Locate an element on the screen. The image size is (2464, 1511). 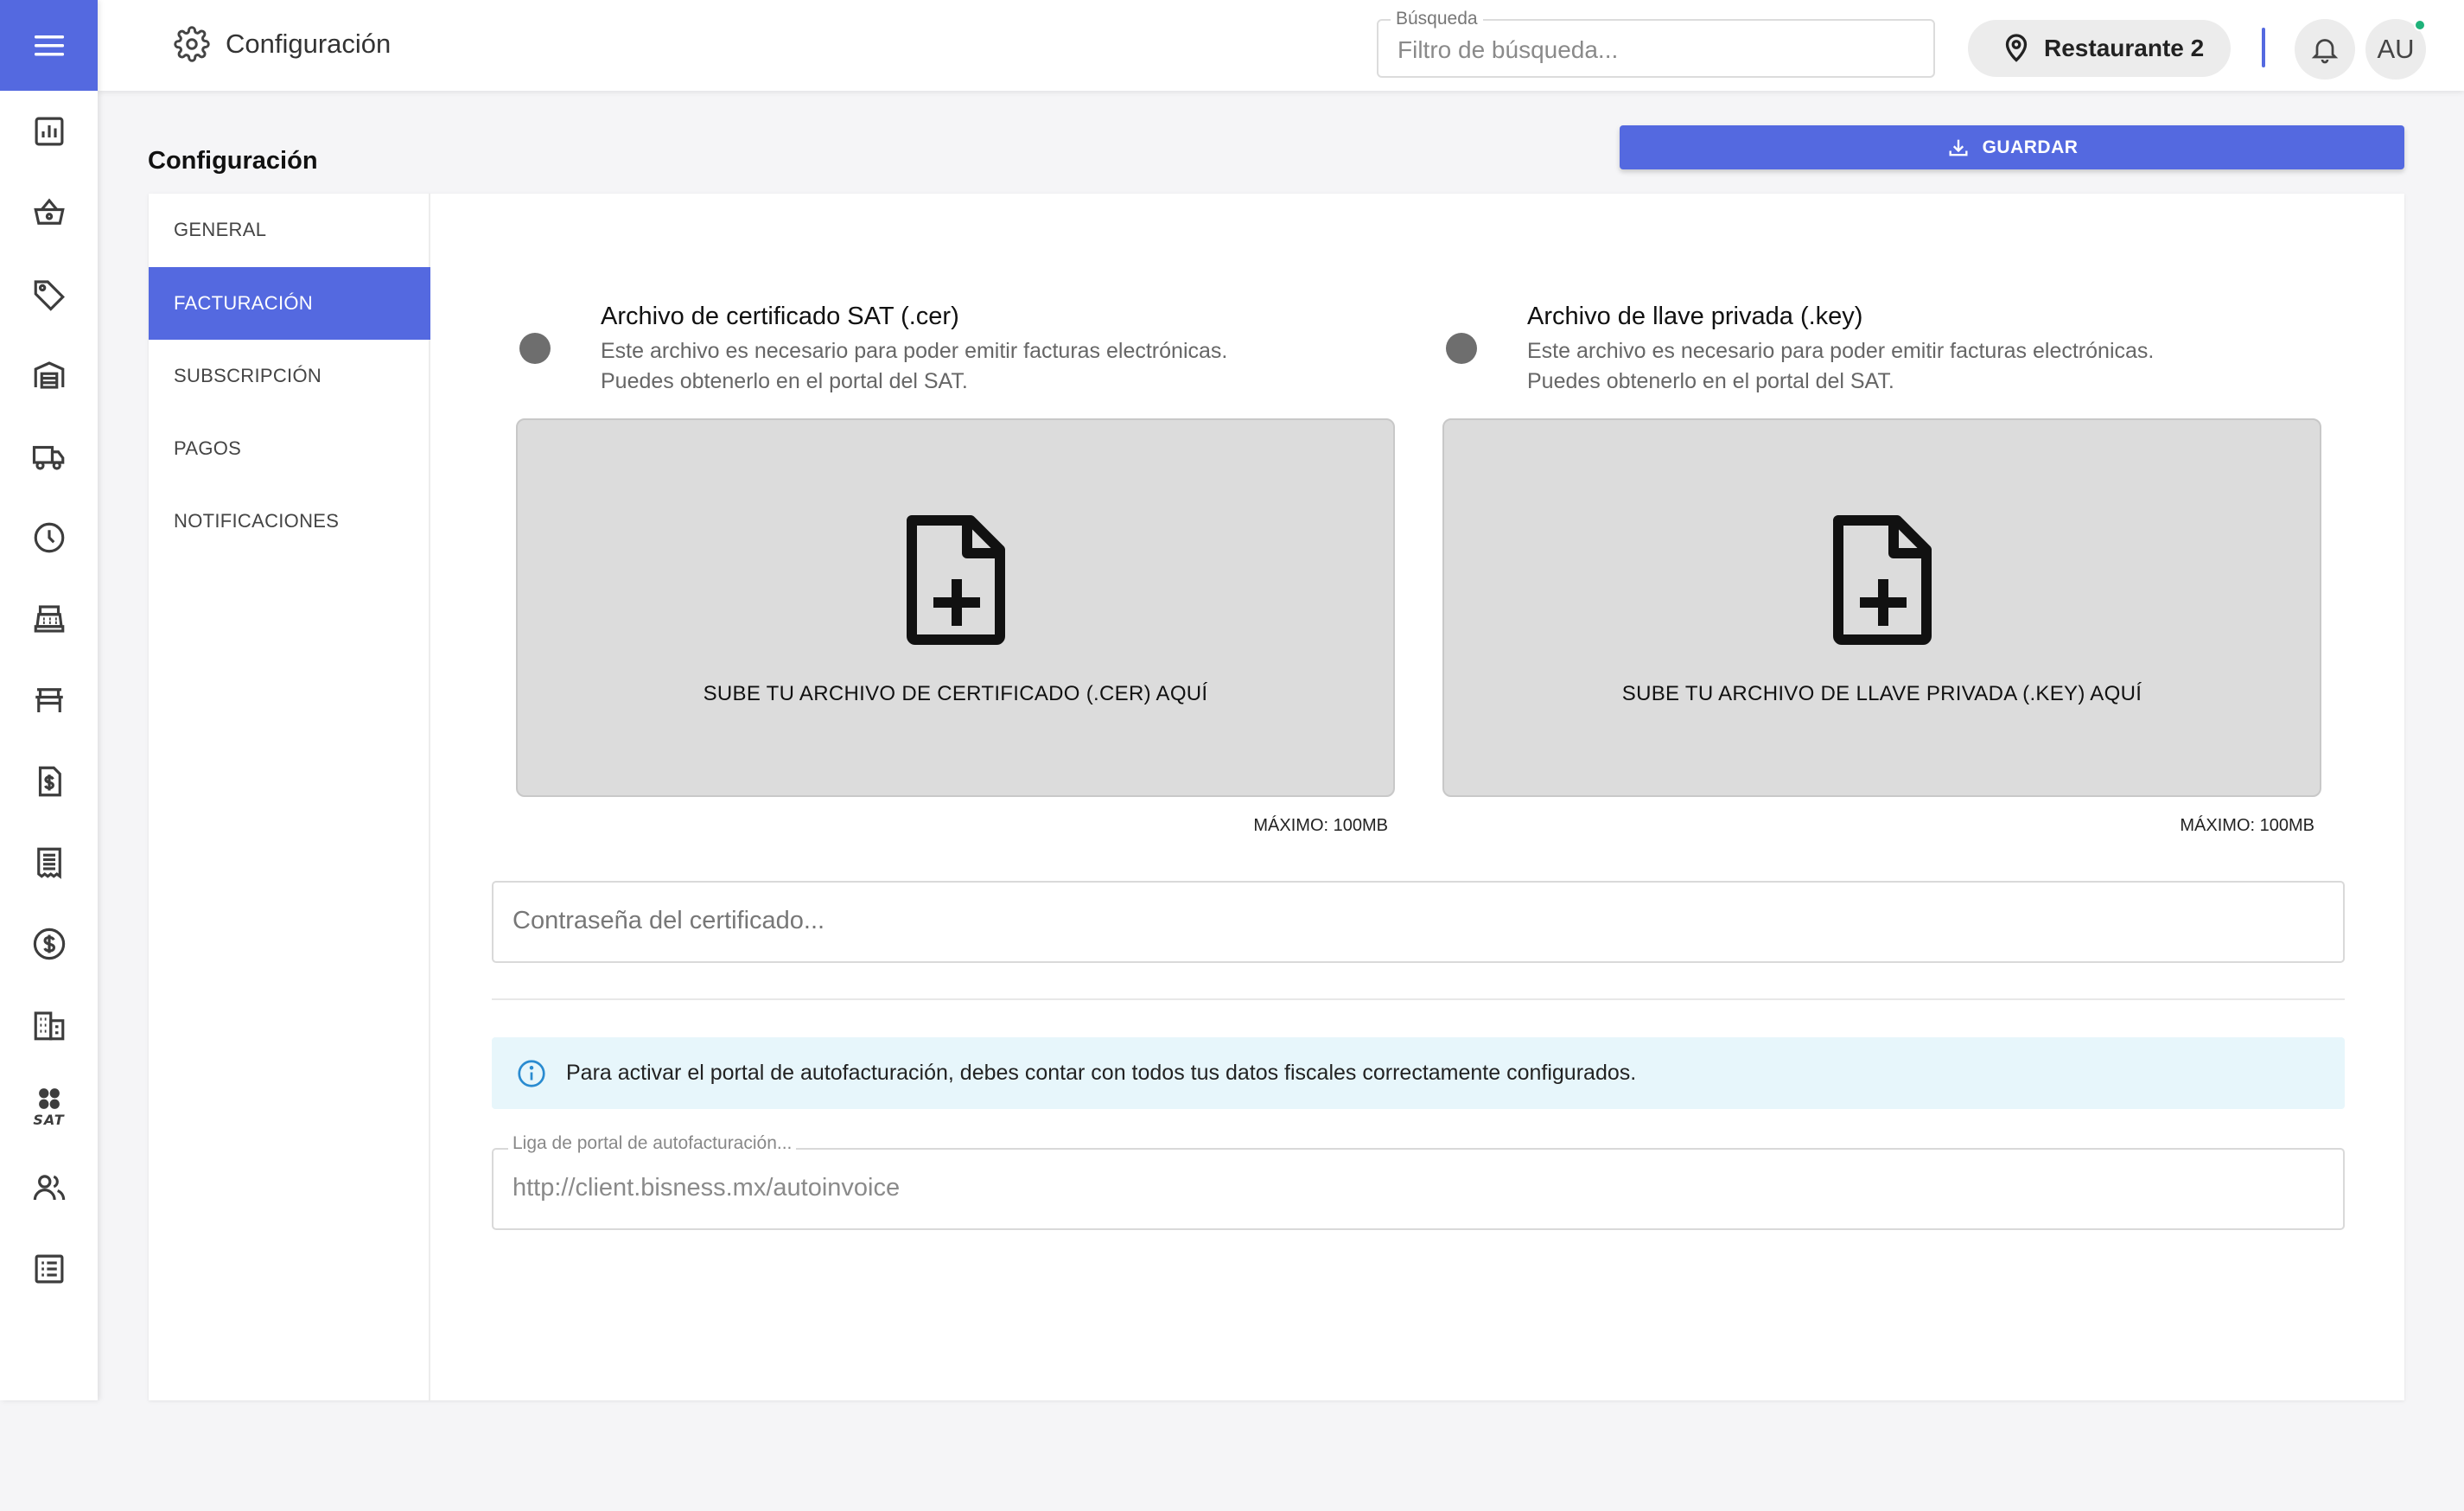
key-description-line2: Puedes obtenerlo en el portal del SAT. is located at coordinates (1710, 381).